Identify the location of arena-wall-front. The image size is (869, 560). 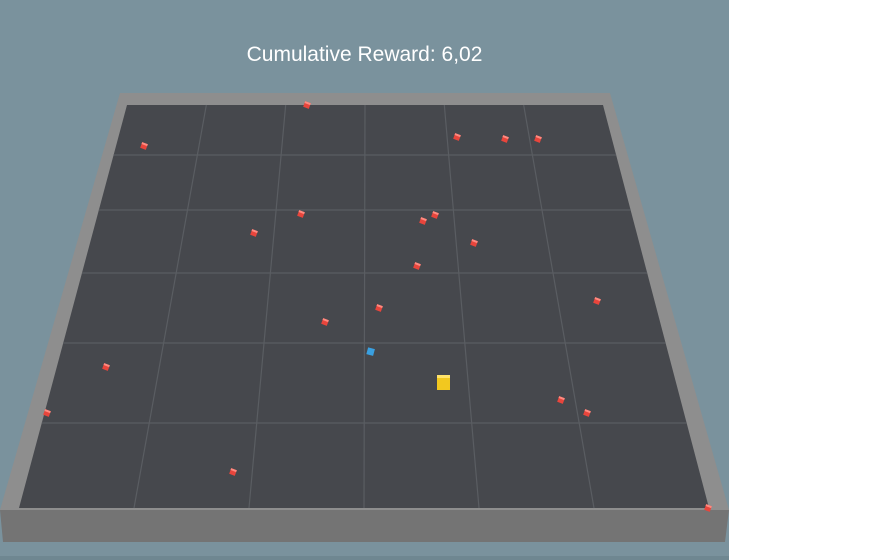
(364, 526).